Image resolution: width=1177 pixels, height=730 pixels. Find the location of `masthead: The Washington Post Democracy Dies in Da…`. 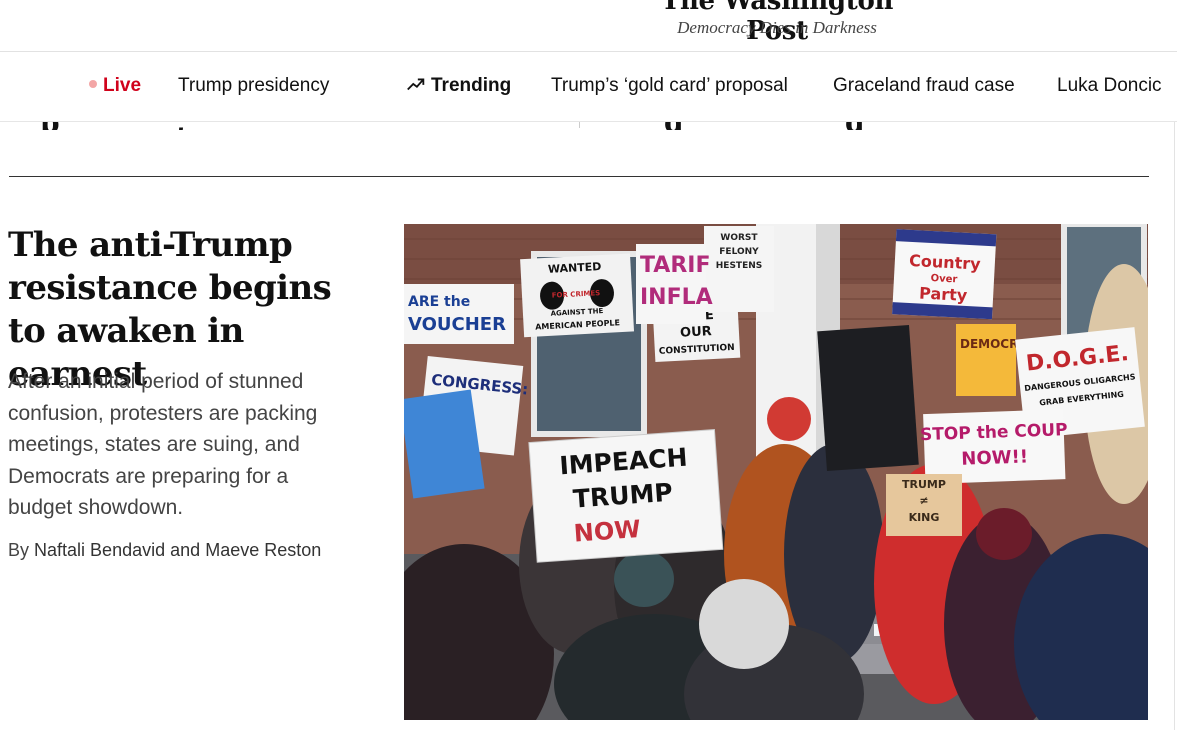

masthead: The Washington Post Democracy Dies in Da… is located at coordinates (588, 26).